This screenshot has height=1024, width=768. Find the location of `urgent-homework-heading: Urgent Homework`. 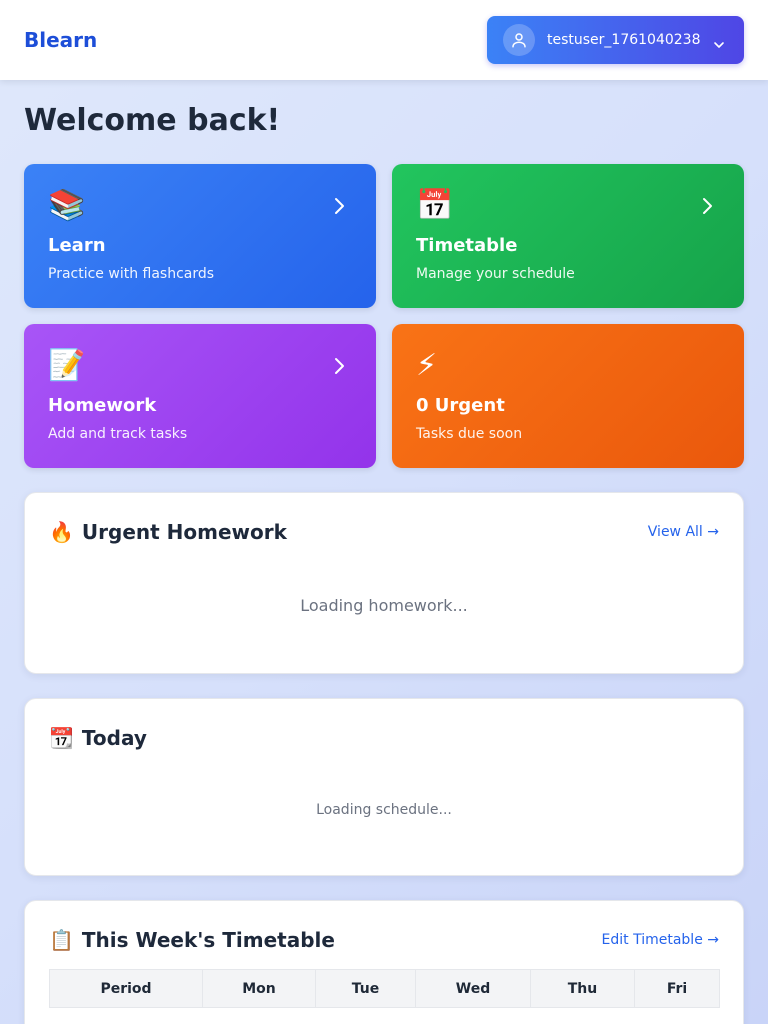

urgent-homework-heading: Urgent Homework is located at coordinates (184, 532).